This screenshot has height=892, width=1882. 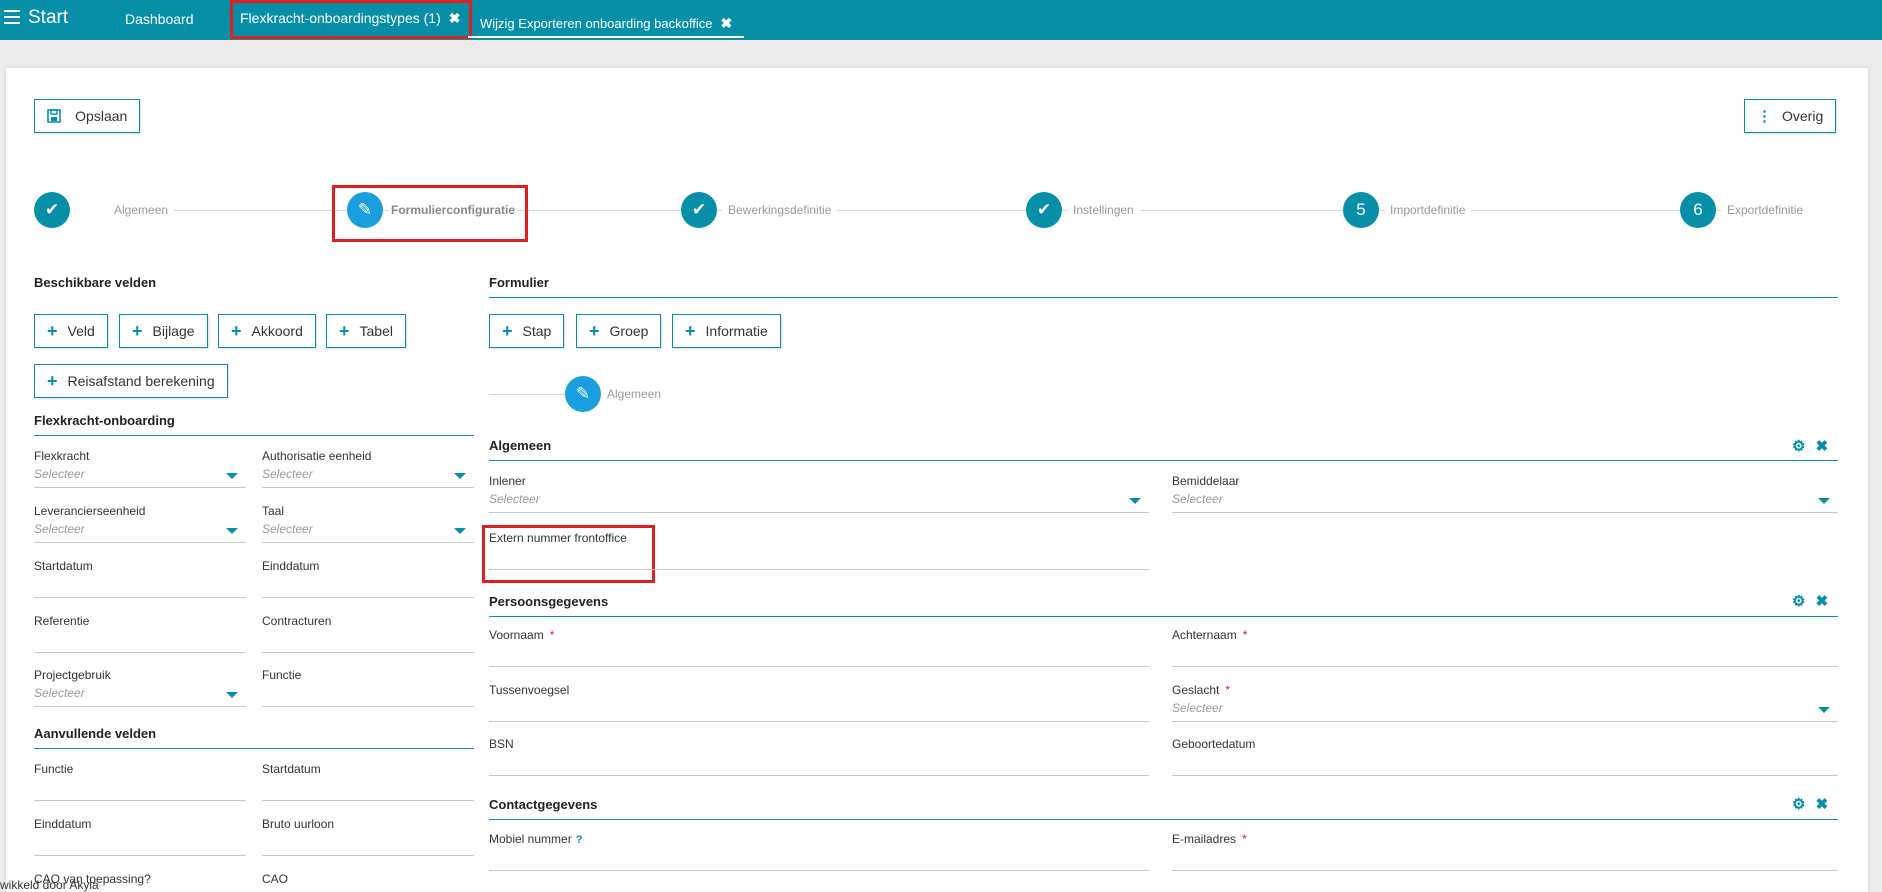 I want to click on available-field-einddatum-extra: Einddatum, so click(x=140, y=837).